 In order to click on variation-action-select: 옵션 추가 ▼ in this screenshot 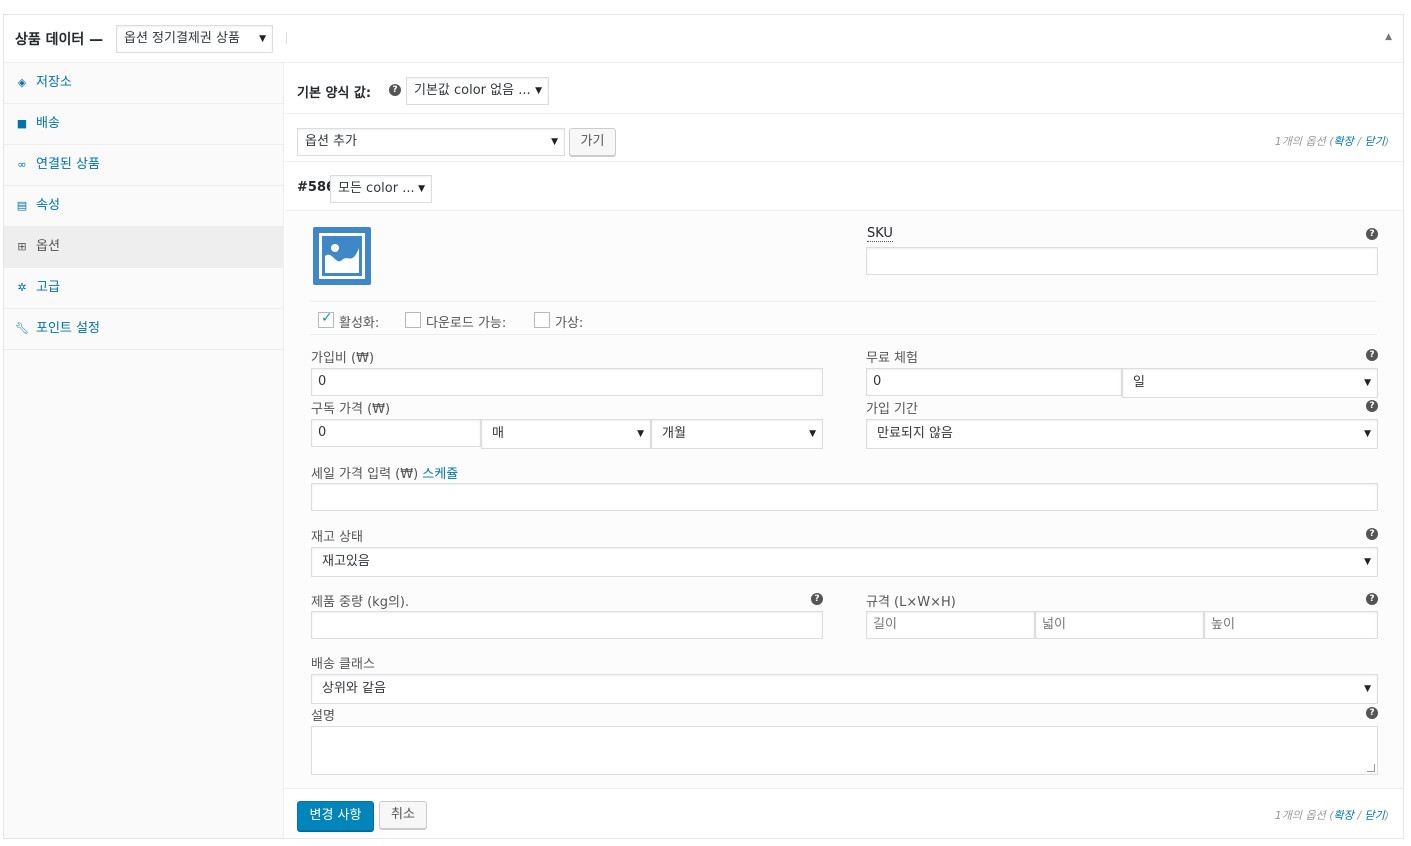, I will do `click(431, 142)`.